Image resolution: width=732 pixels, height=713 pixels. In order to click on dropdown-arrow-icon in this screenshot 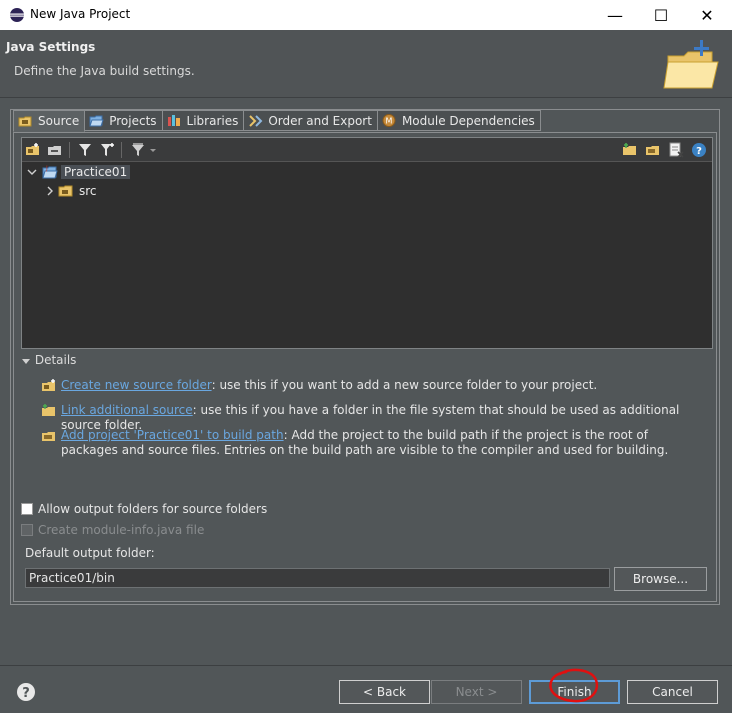, I will do `click(153, 150)`.